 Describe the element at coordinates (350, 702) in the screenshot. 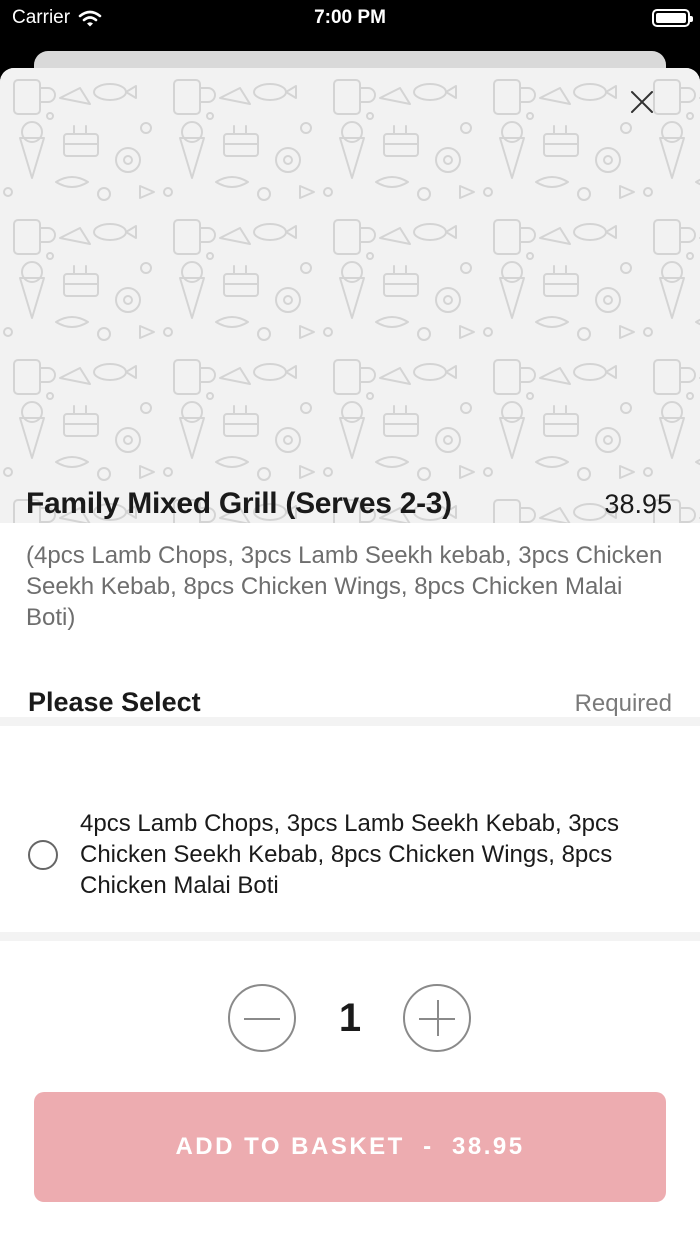

I see `selection-header: Please Select Required` at that location.